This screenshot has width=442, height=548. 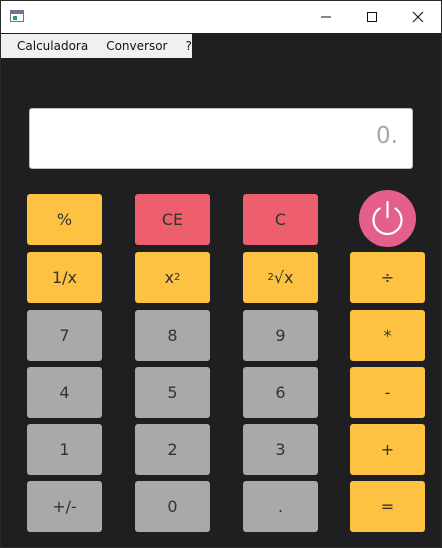 I want to click on digit-9-button: 9, so click(x=280, y=335).